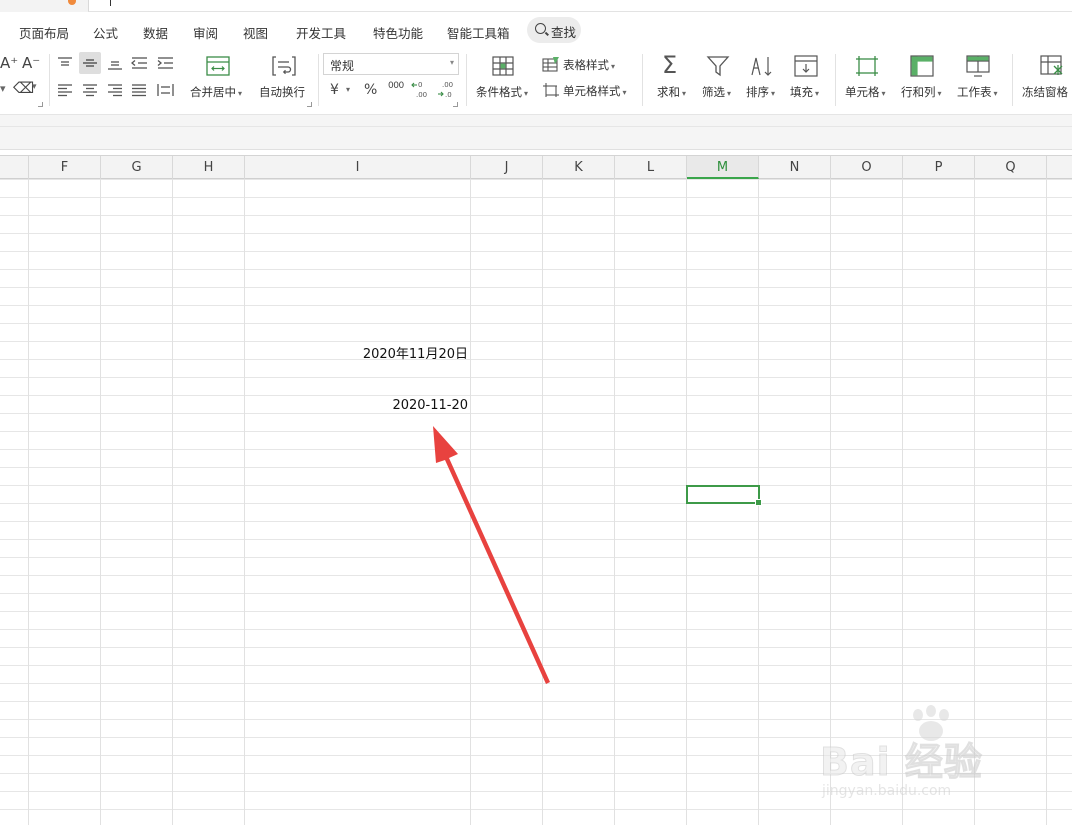 This screenshot has height=825, width=1072. I want to click on formula-bar-divider, so click(536, 126).